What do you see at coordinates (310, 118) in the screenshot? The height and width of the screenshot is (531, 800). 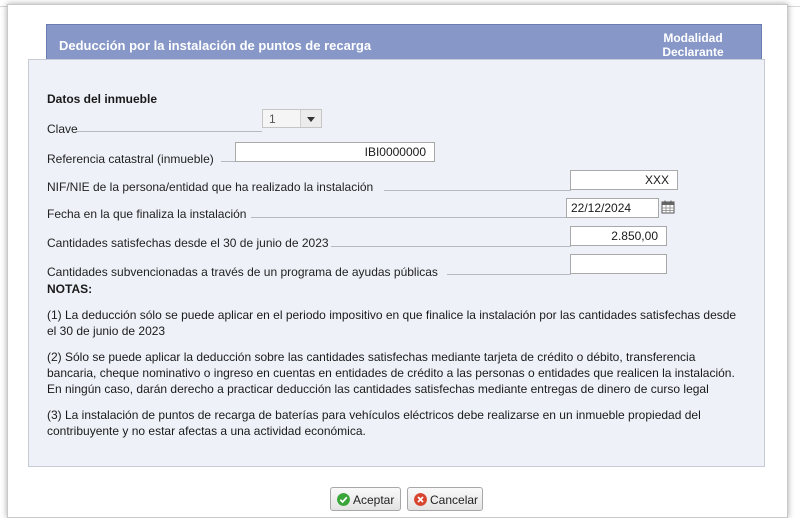 I see `chevron-down-icon` at bounding box center [310, 118].